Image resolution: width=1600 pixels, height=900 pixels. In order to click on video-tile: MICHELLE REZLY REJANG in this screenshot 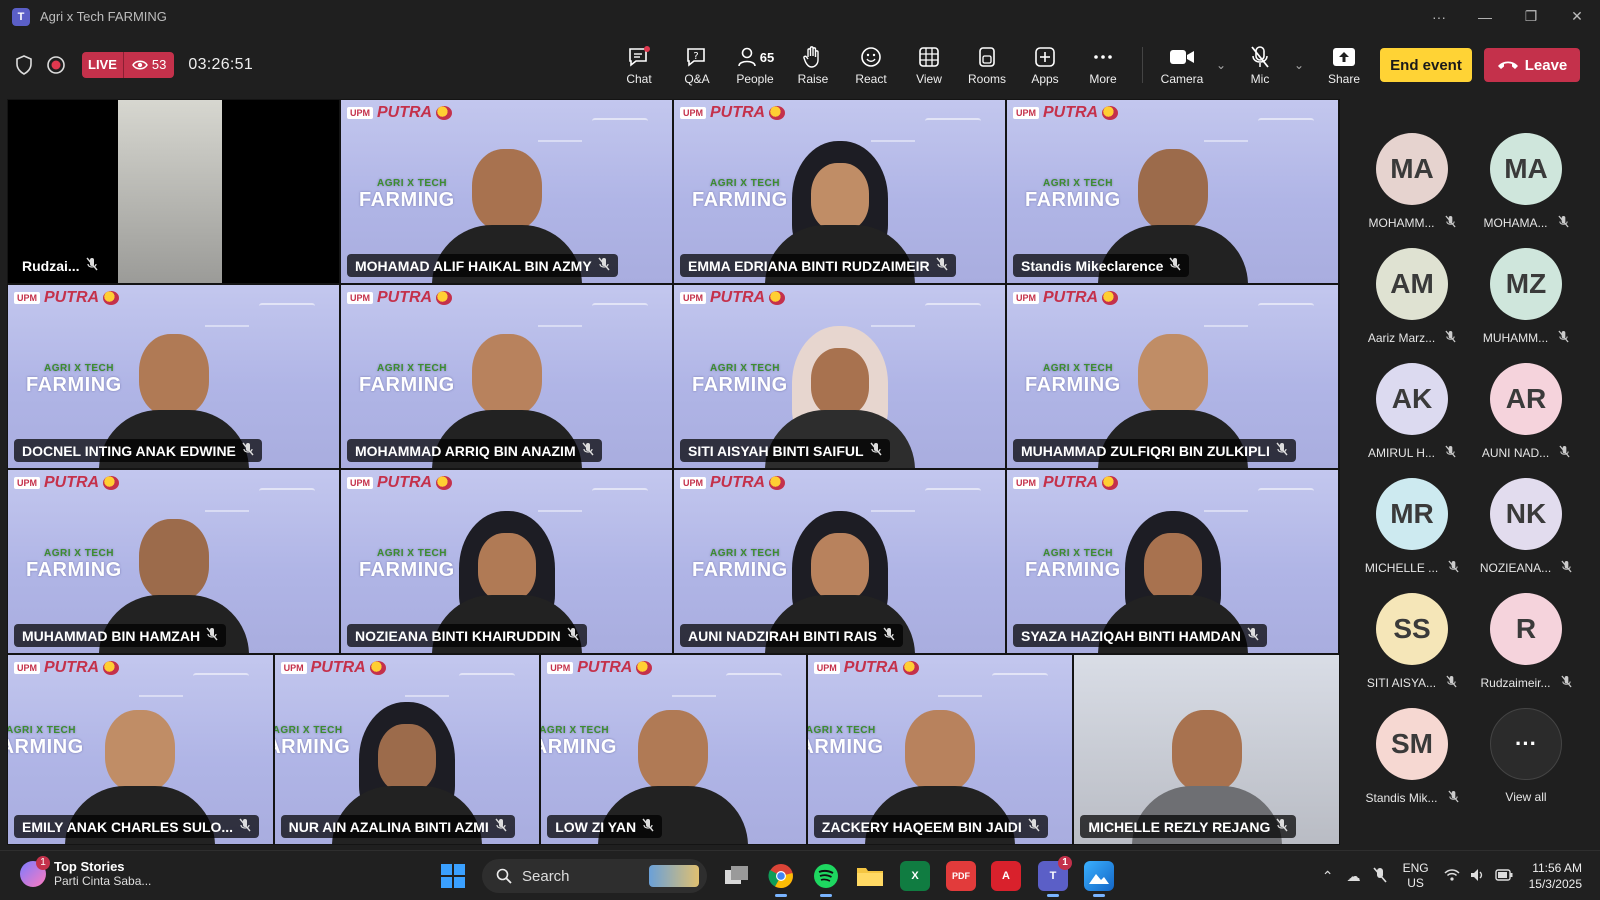, I will do `click(1206, 749)`.